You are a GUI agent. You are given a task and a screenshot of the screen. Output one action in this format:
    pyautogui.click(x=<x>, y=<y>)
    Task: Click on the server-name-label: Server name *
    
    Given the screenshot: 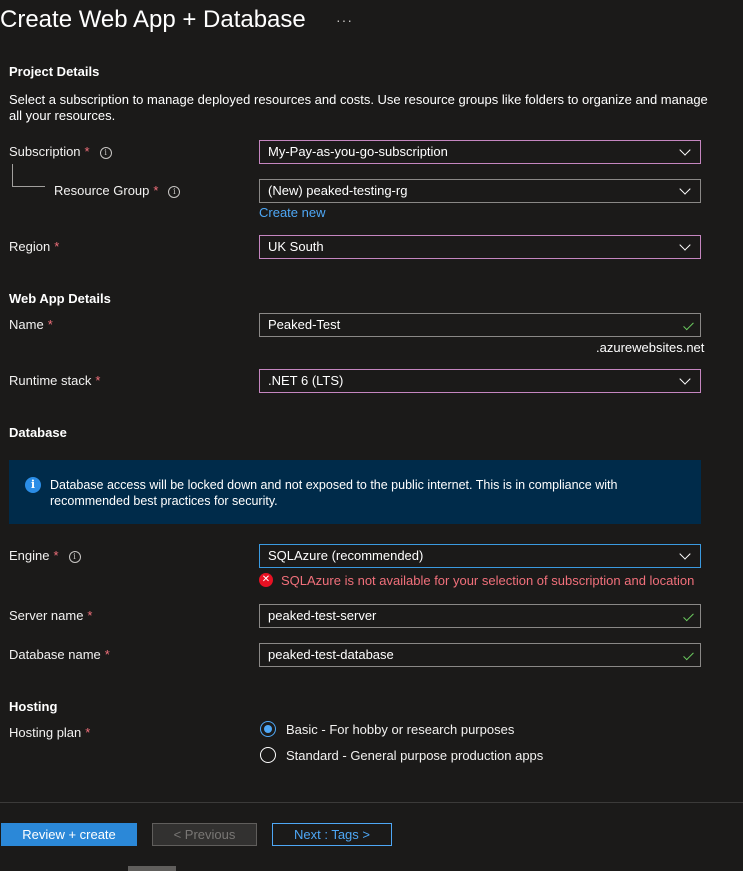 What is the action you would take?
    pyautogui.click(x=51, y=615)
    